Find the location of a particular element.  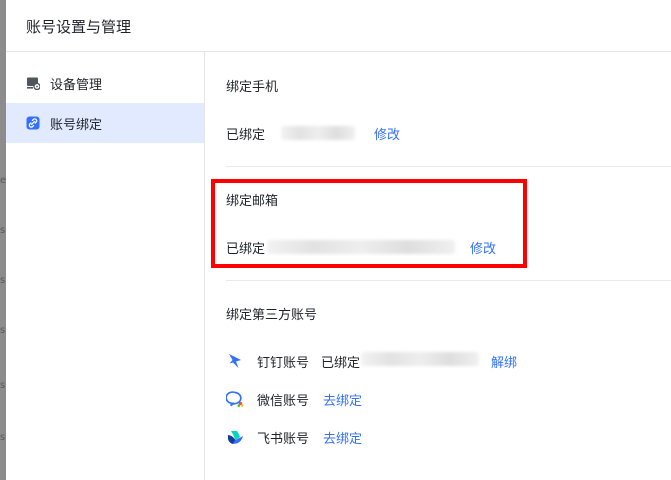

dingtalk-status: 已绑定 is located at coordinates (341, 363).